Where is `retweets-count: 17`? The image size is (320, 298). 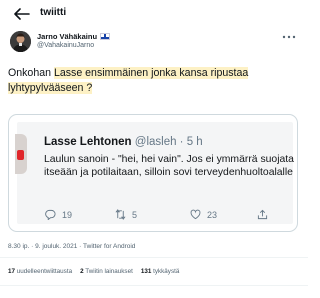 retweets-count: 17 is located at coordinates (12, 271).